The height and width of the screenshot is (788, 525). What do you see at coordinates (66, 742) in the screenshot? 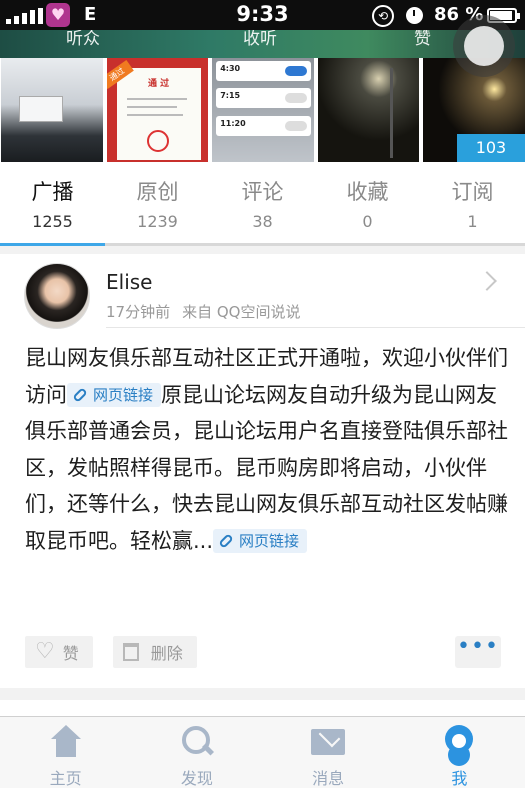
I see `home-icon` at bounding box center [66, 742].